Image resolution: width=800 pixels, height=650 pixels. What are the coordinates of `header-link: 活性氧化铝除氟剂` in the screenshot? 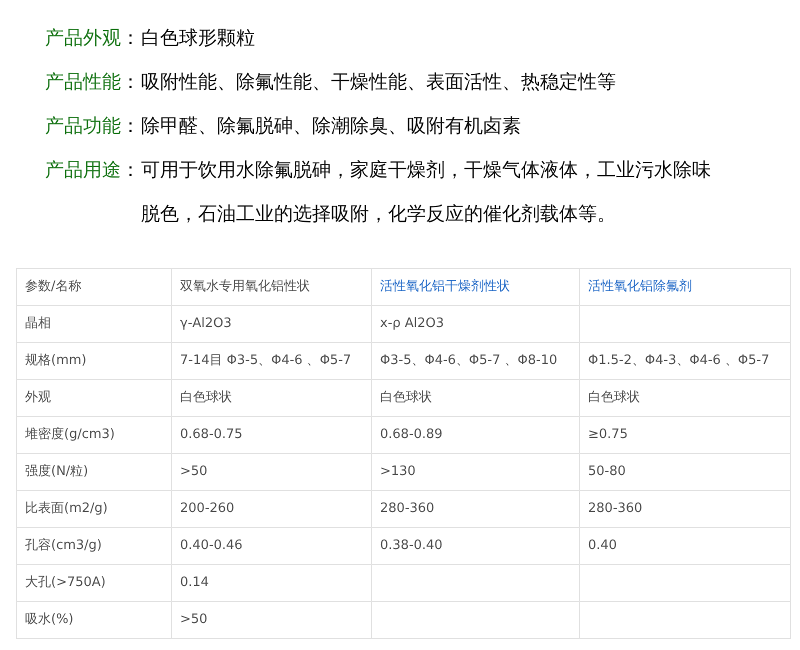 It's located at (685, 287).